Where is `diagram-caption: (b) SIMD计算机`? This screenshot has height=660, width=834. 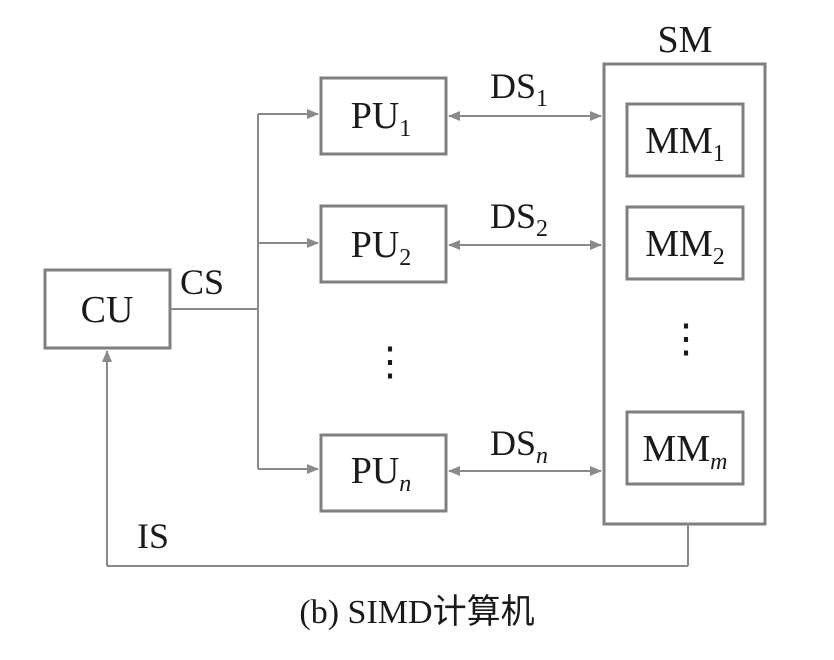 diagram-caption: (b) SIMD计算机 is located at coordinates (416, 612).